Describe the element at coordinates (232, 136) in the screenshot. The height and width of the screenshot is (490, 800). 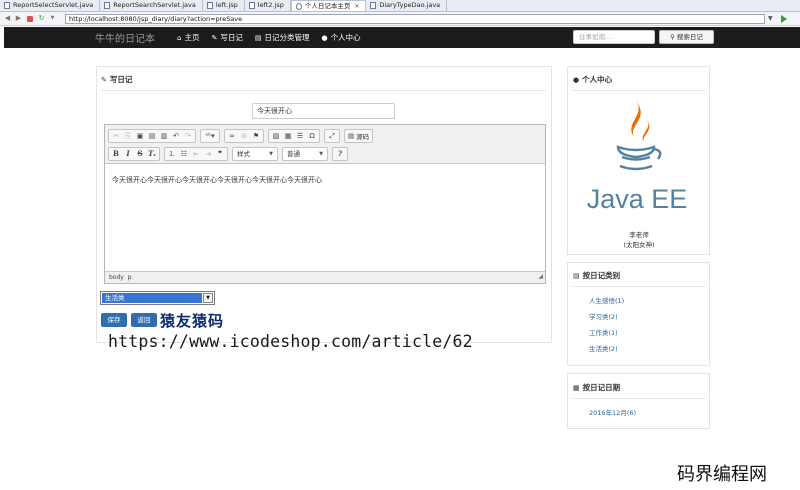
I see `link-icon: ∞` at that location.